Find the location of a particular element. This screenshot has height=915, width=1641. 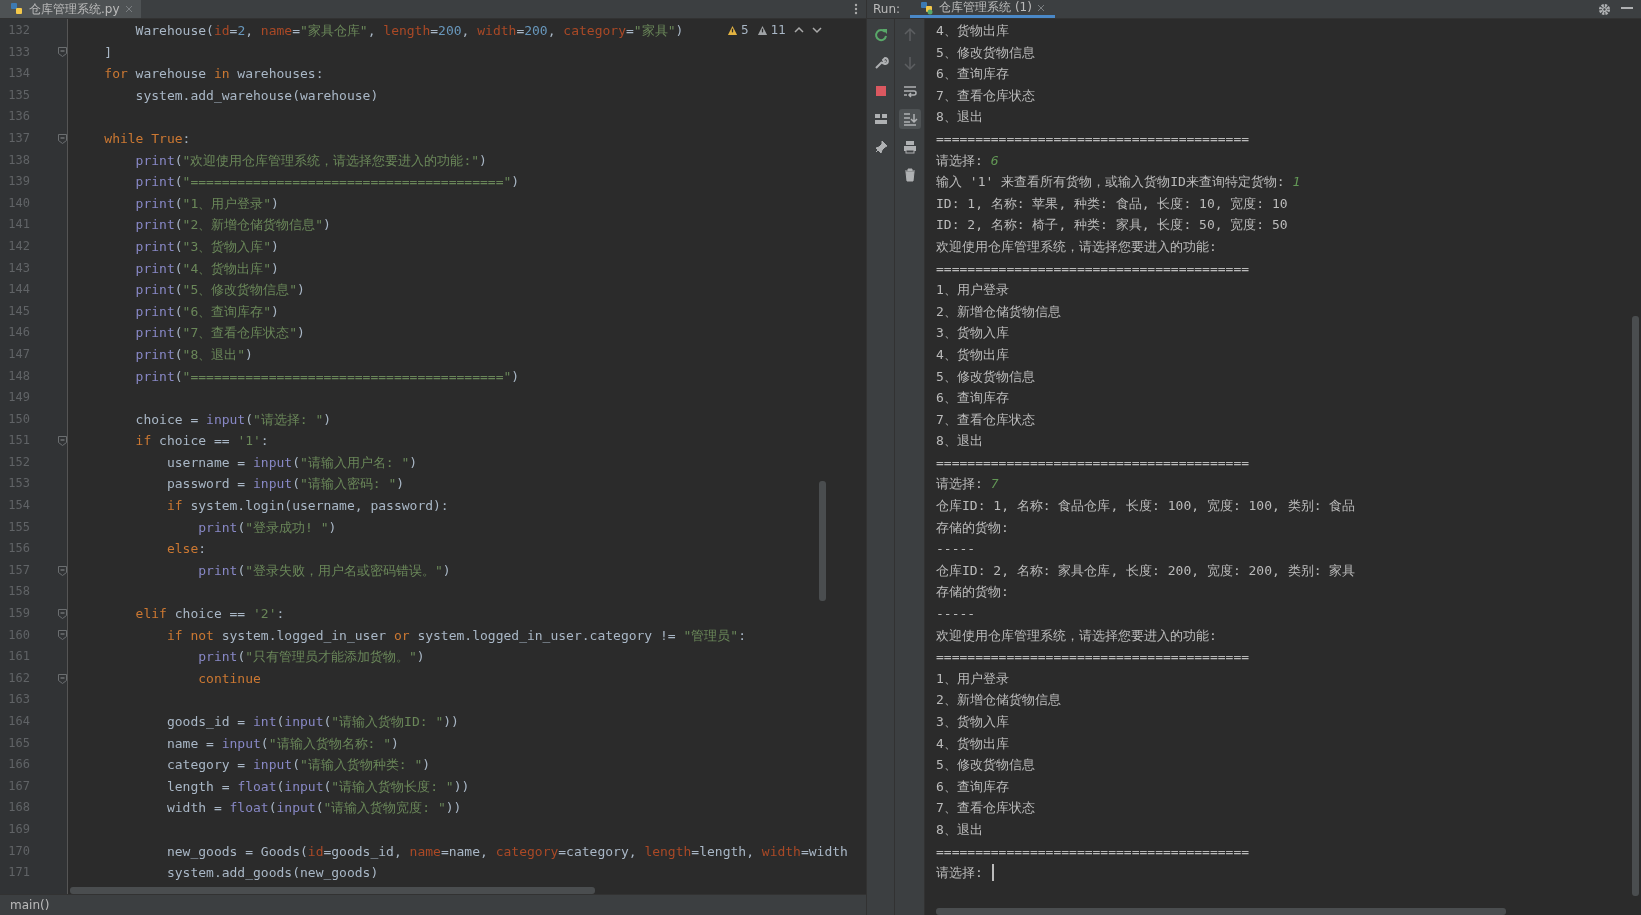

run-tab: 仓库管理系统 (1) is located at coordinates (982, 9).